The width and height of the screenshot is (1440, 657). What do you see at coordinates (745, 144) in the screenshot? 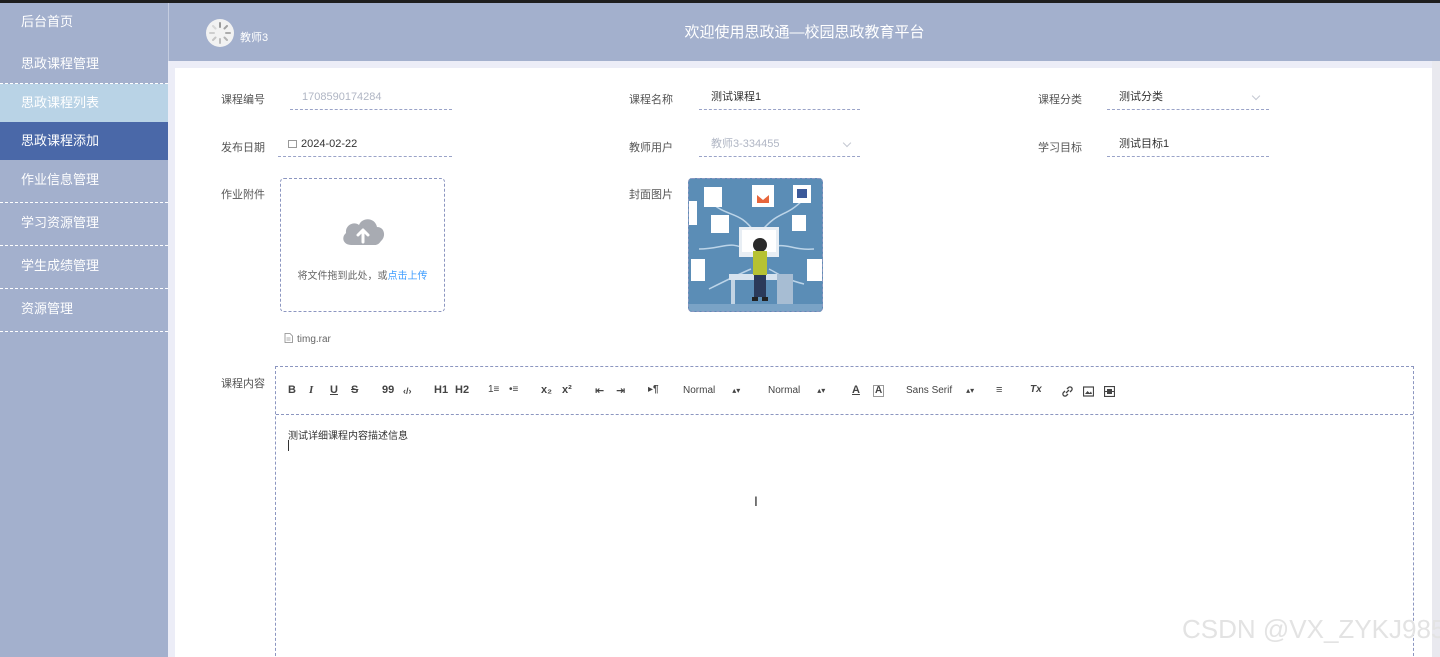
I see `teacher-value: 教师3-334455` at bounding box center [745, 144].